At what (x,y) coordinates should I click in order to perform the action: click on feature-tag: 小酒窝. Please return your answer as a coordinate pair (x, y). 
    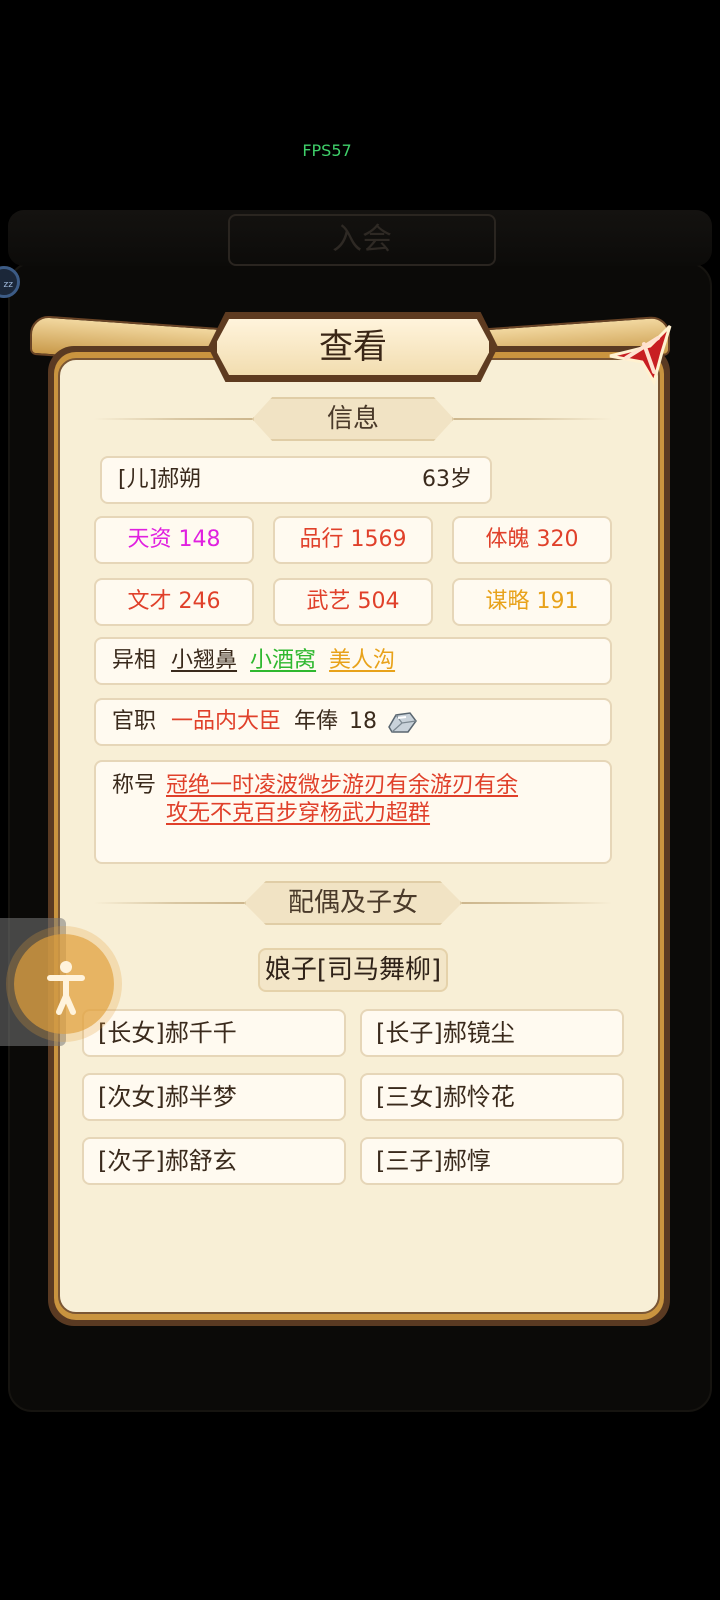
    Looking at the image, I should click on (283, 660).